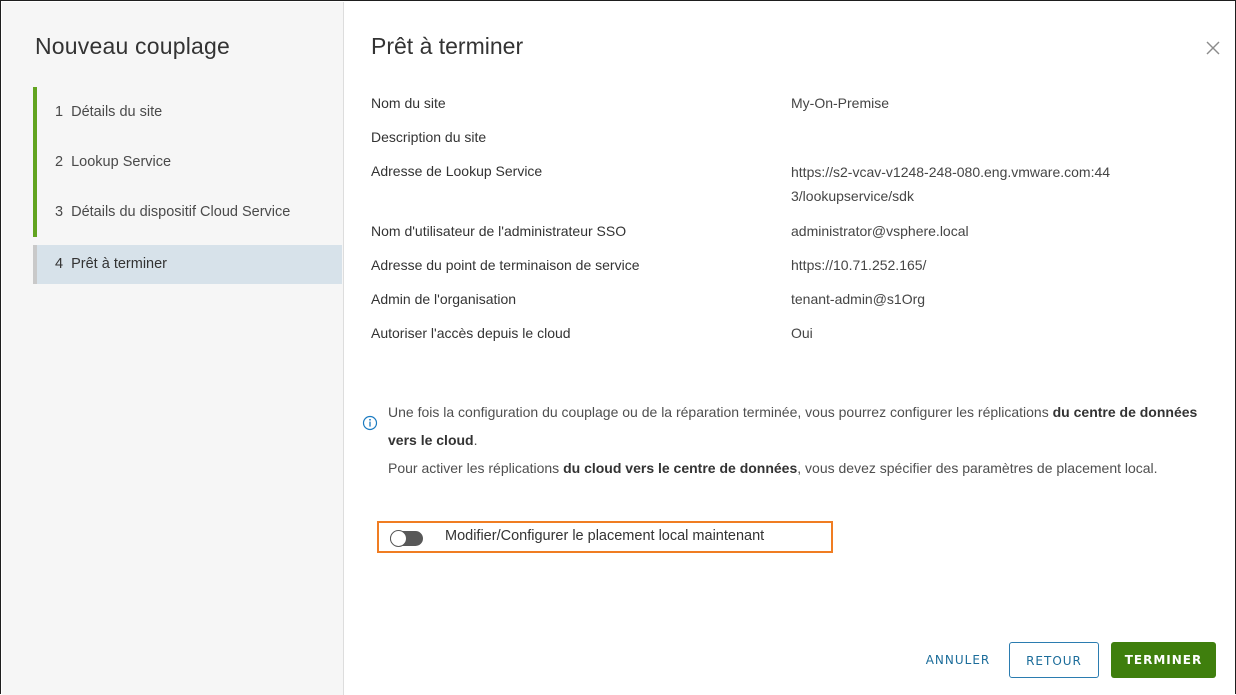 The height and width of the screenshot is (695, 1236). I want to click on step-cloud-service-details: 3 Détails du dispositif Cloud Service, so click(187, 212).